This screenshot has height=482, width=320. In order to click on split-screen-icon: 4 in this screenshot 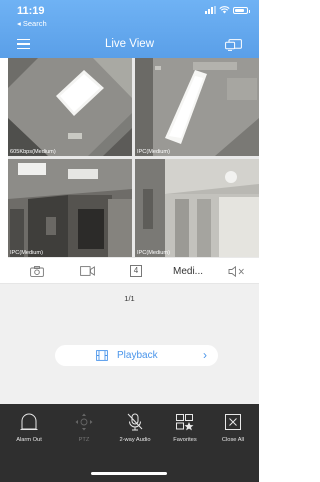, I will do `click(136, 271)`.